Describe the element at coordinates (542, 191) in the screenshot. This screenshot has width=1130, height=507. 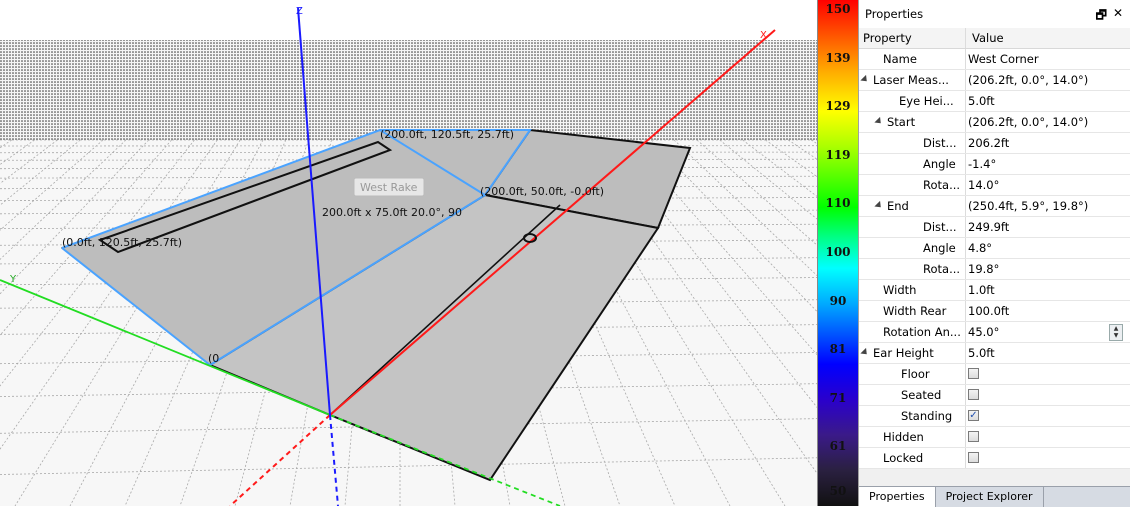
I see `point-label-2: (200.0ft, 50.0ft, -0.0ft)` at that location.